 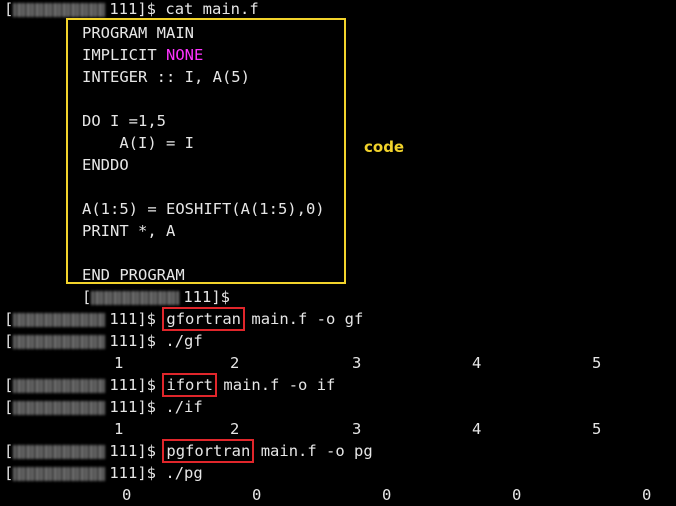 I want to click on terminal-line-ifort: [111]$ ifort main.f -o if, so click(x=170, y=385).